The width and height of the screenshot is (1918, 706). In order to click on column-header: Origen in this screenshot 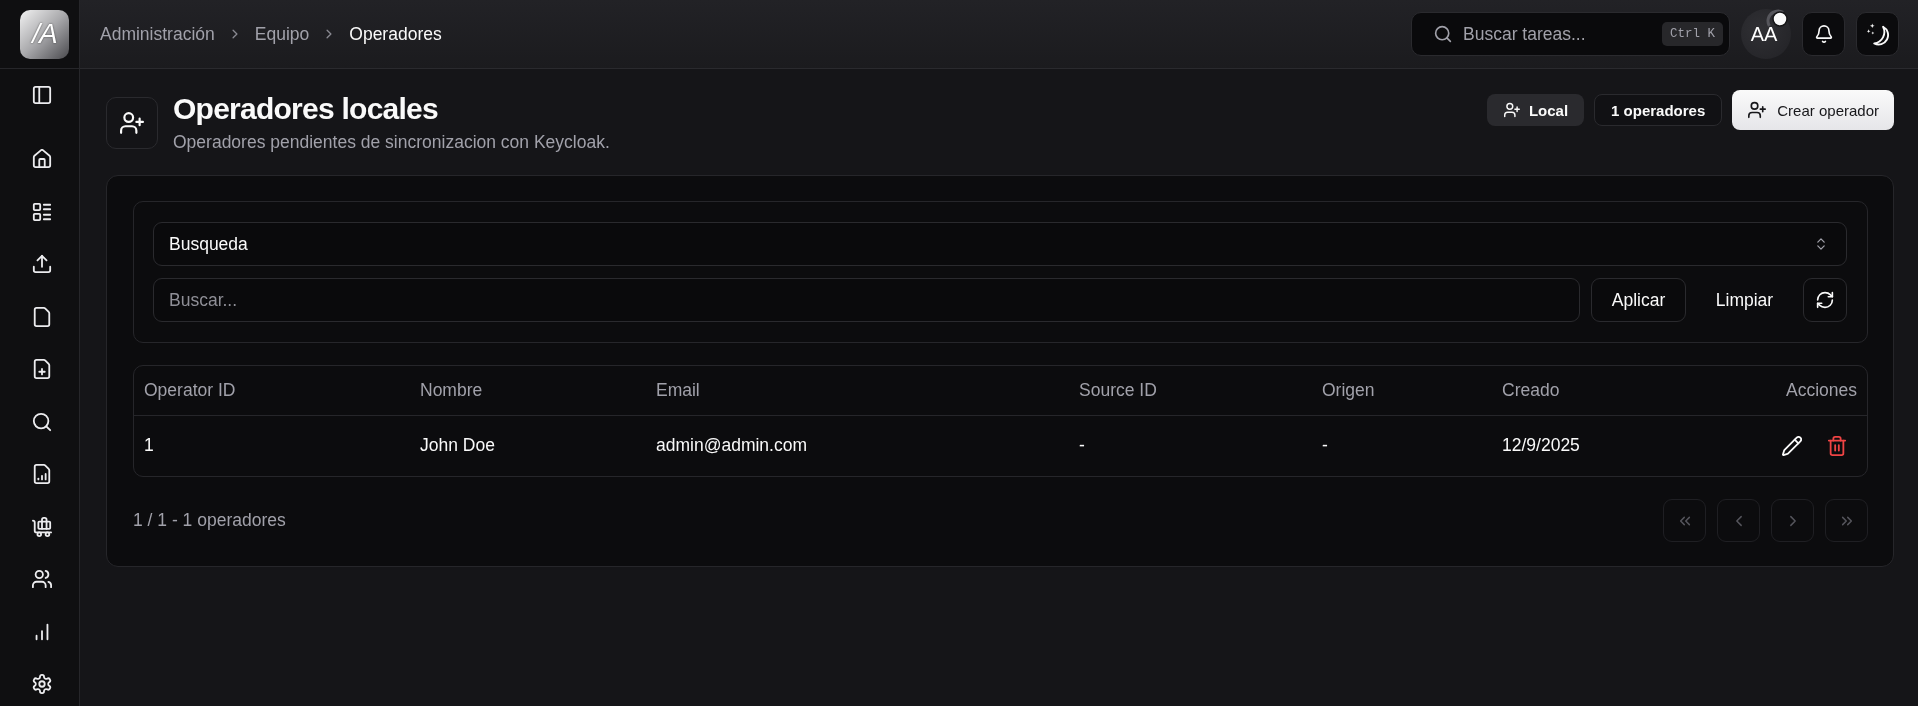, I will do `click(1402, 390)`.